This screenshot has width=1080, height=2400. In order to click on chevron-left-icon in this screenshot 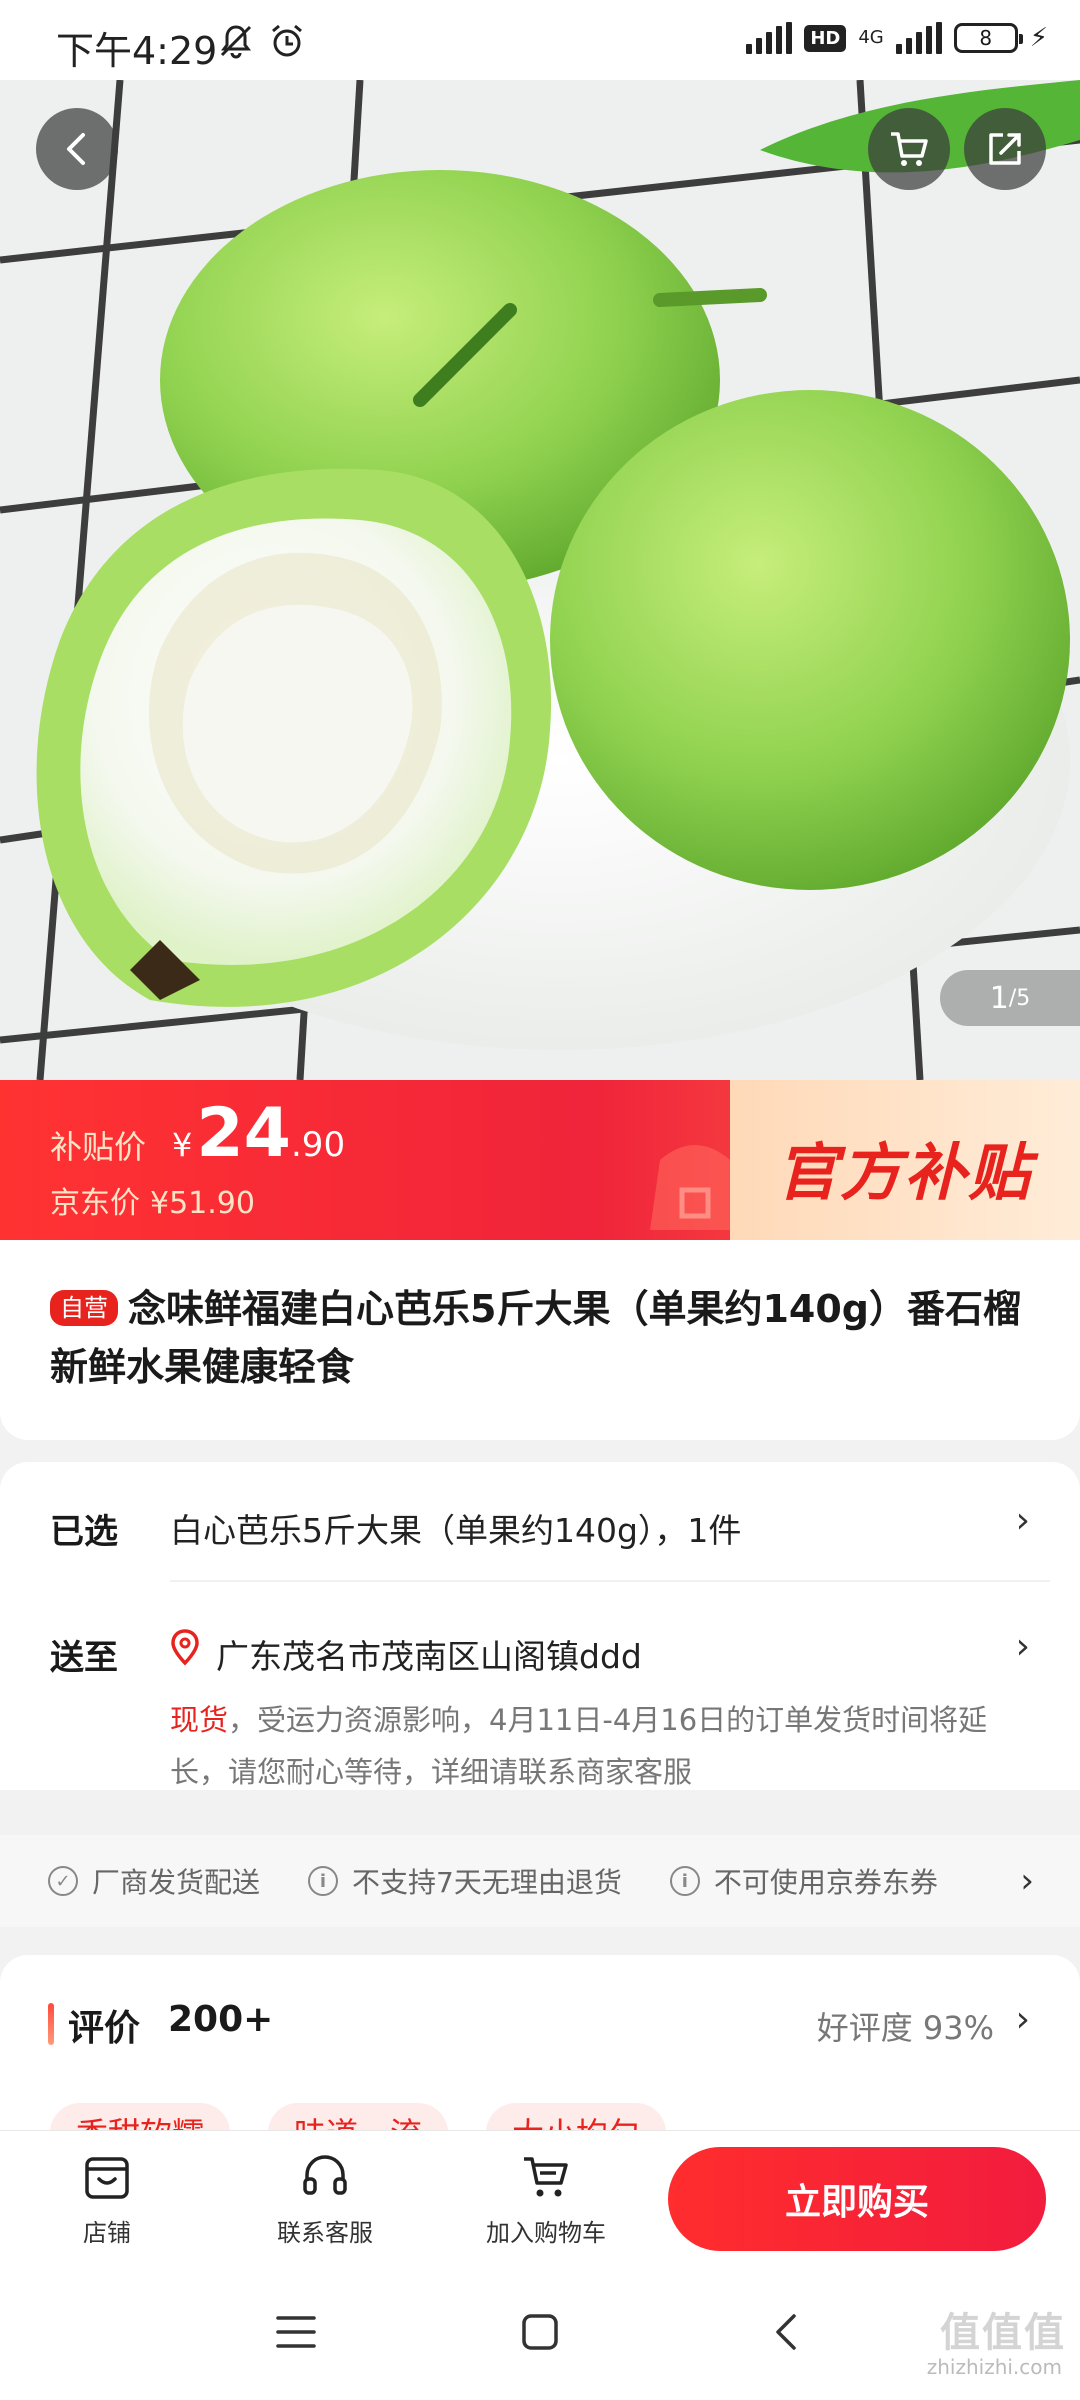, I will do `click(76, 149)`.